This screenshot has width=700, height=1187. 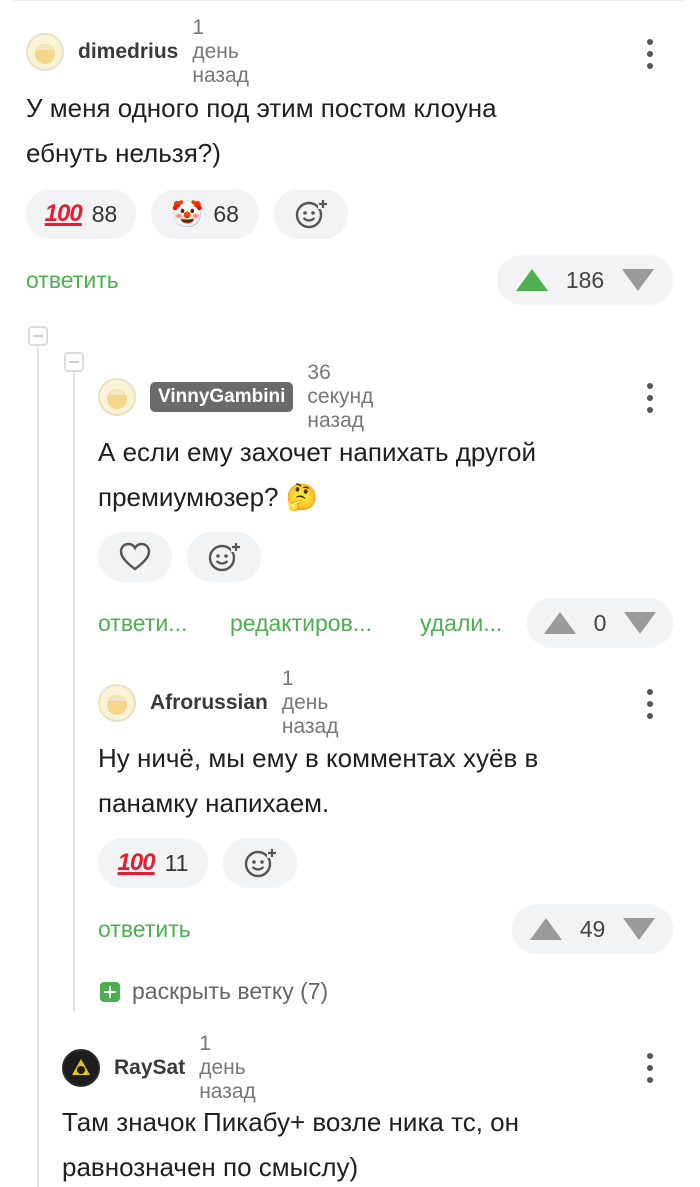 I want to click on rating-value: 0, so click(x=600, y=622).